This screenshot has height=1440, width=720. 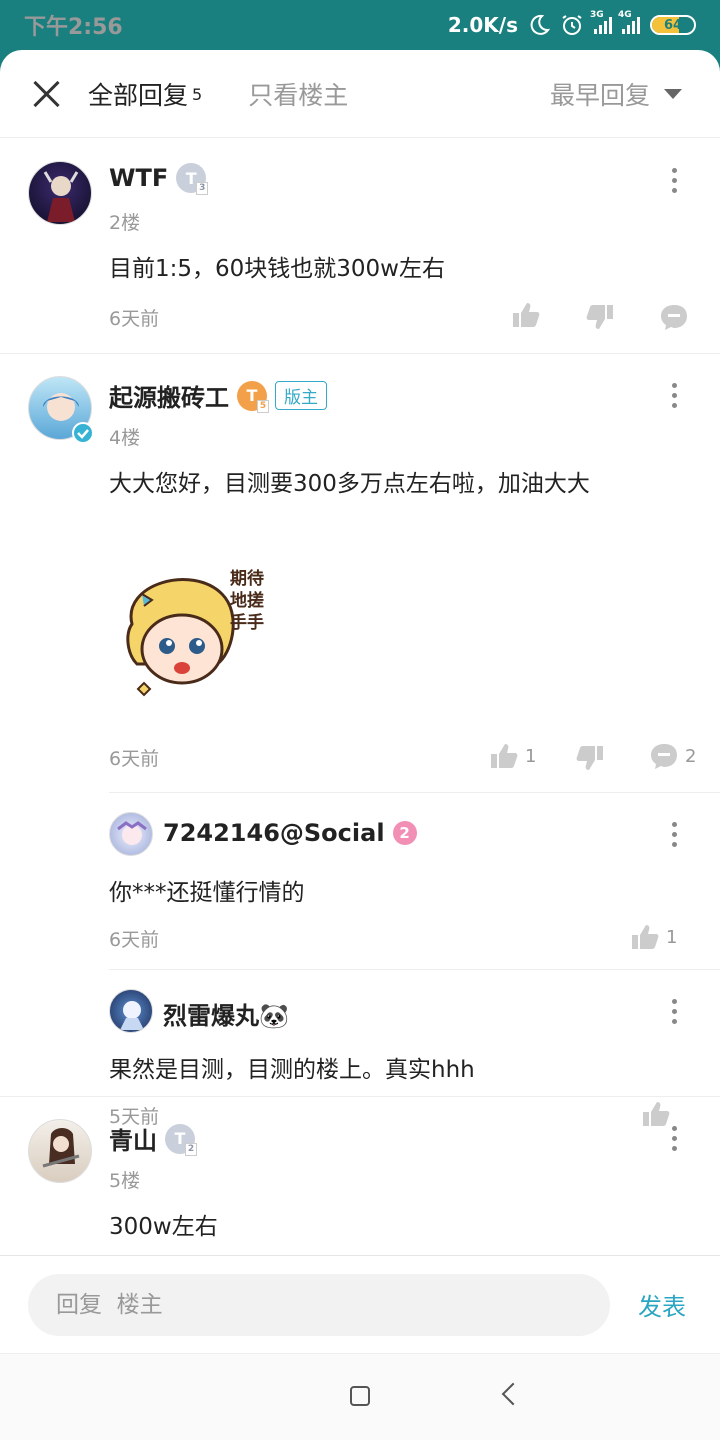 I want to click on sticker-caption: 期待地搓手手, so click(x=247, y=601).